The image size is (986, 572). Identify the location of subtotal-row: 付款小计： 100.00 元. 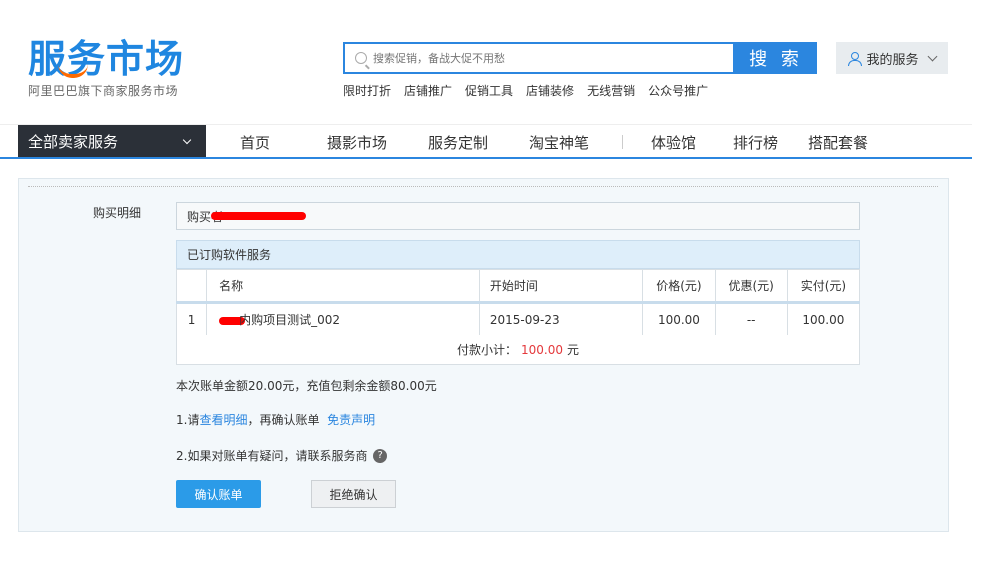
(518, 350).